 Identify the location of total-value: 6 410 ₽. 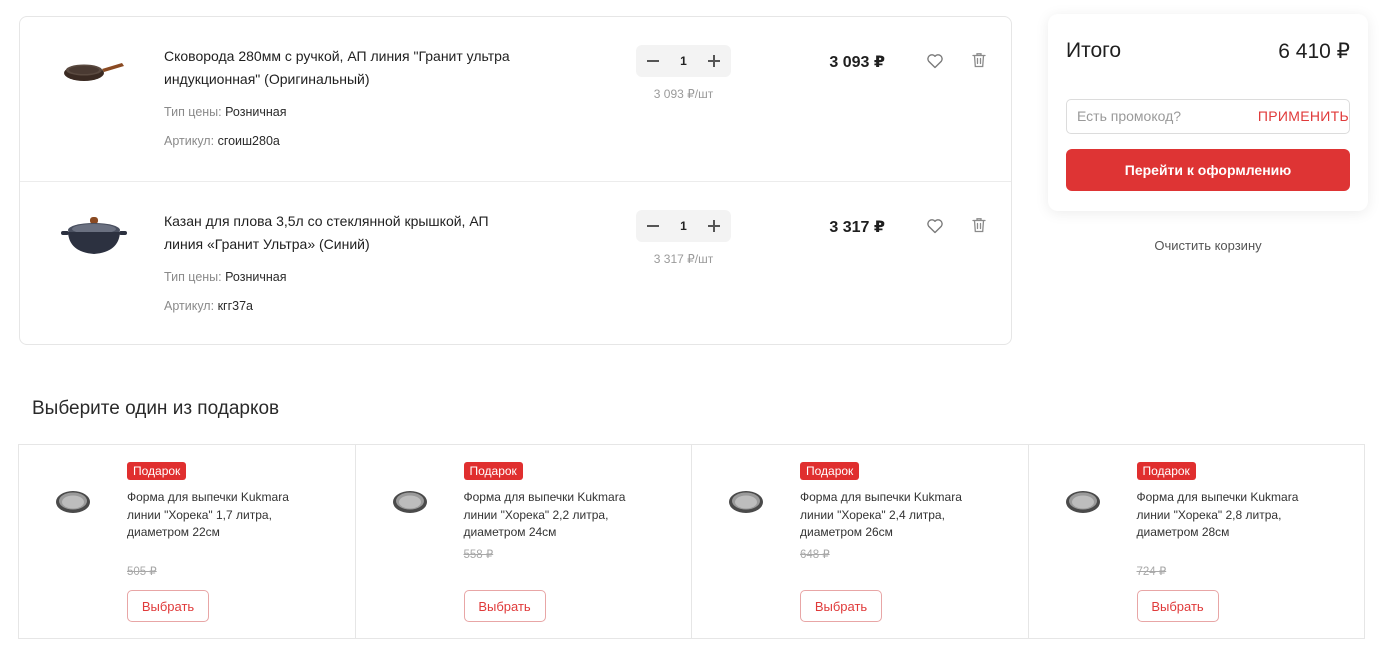
(1314, 51).